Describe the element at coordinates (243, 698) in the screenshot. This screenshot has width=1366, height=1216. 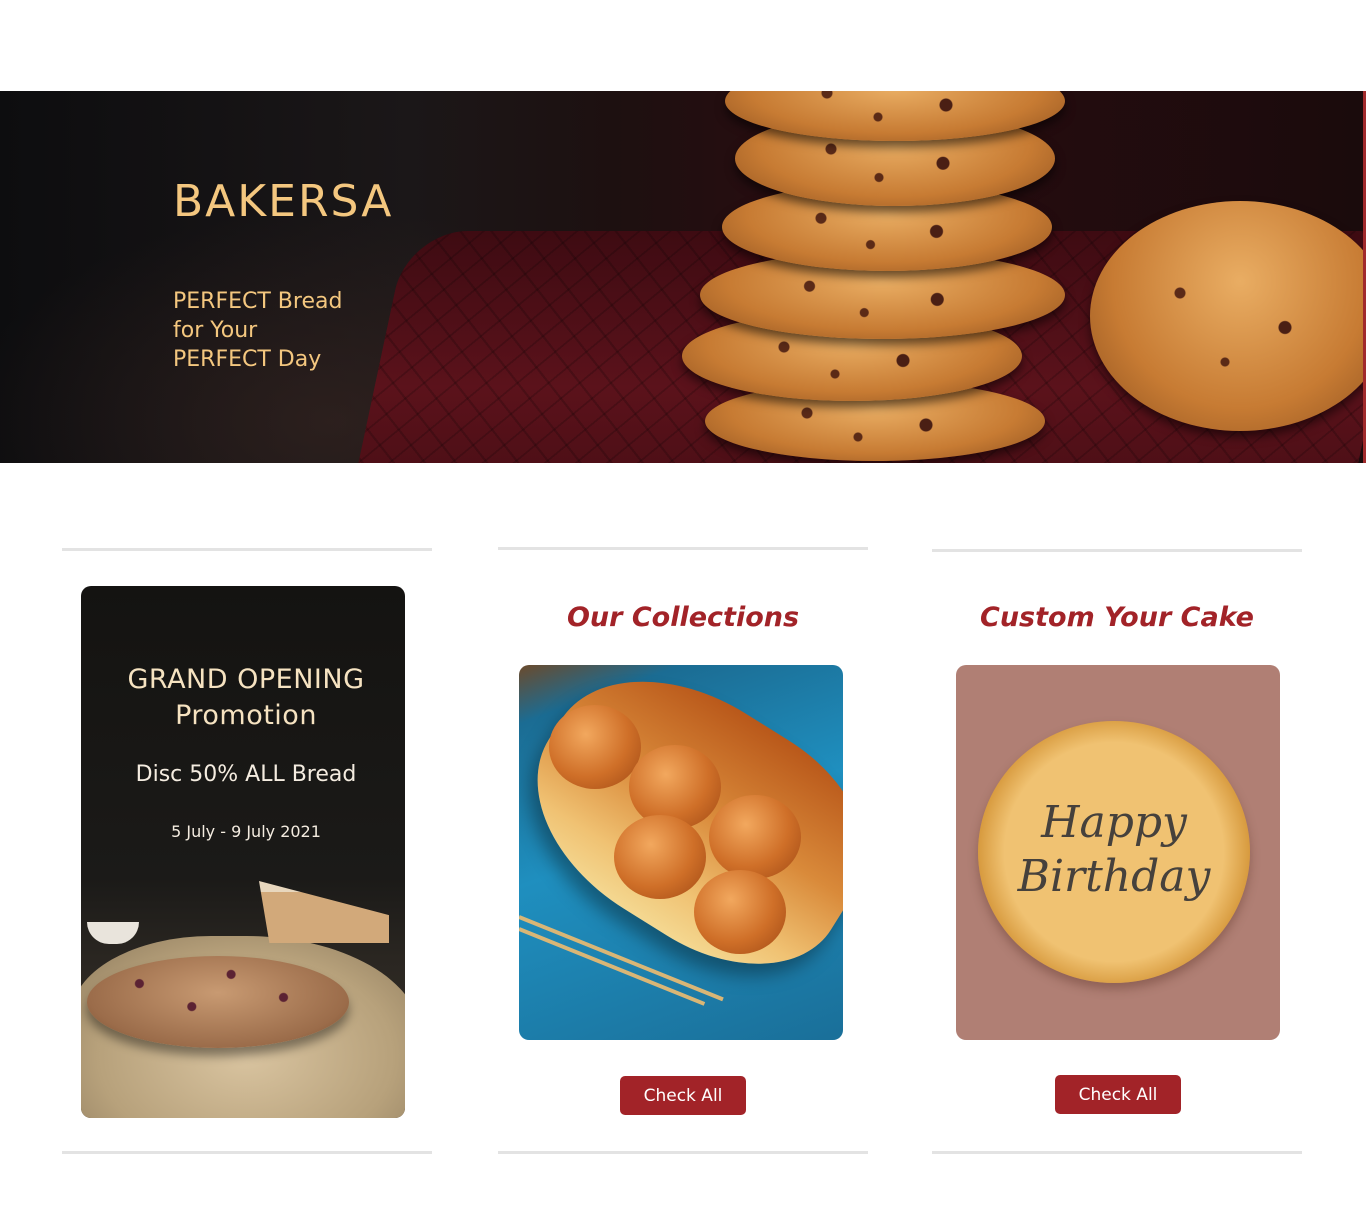
I see `promo-heading: GRAND OPENING Promotion` at that location.